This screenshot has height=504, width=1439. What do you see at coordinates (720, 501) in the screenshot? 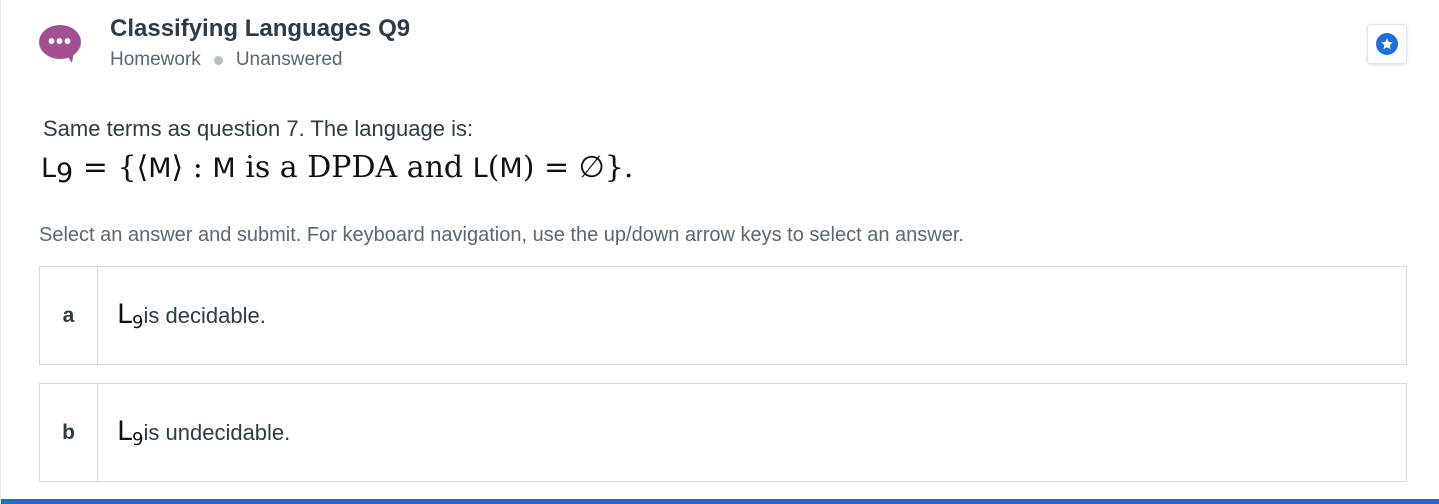
I see `bottom-progress-bar` at bounding box center [720, 501].